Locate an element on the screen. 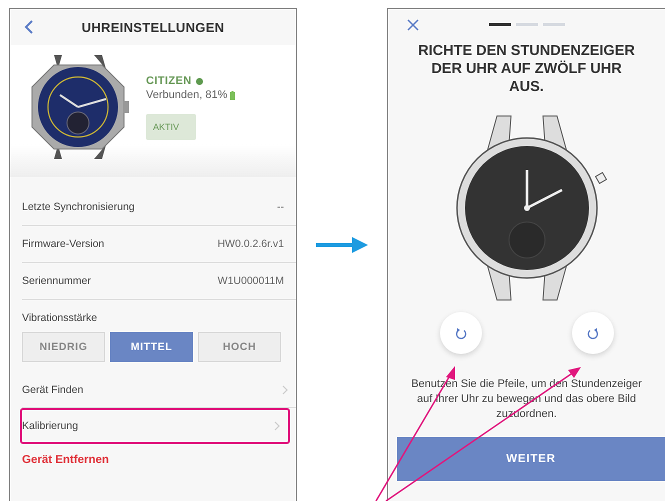 The image size is (665, 501). vibration-label: Vibrationsstärke is located at coordinates (60, 318).